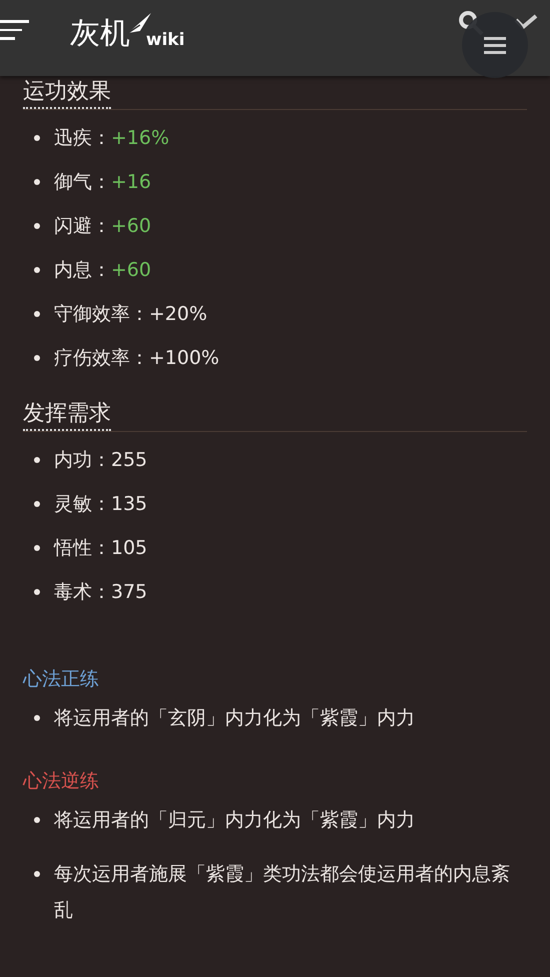 The height and width of the screenshot is (977, 550). I want to click on stat-label: 灵敏：, so click(82, 504).